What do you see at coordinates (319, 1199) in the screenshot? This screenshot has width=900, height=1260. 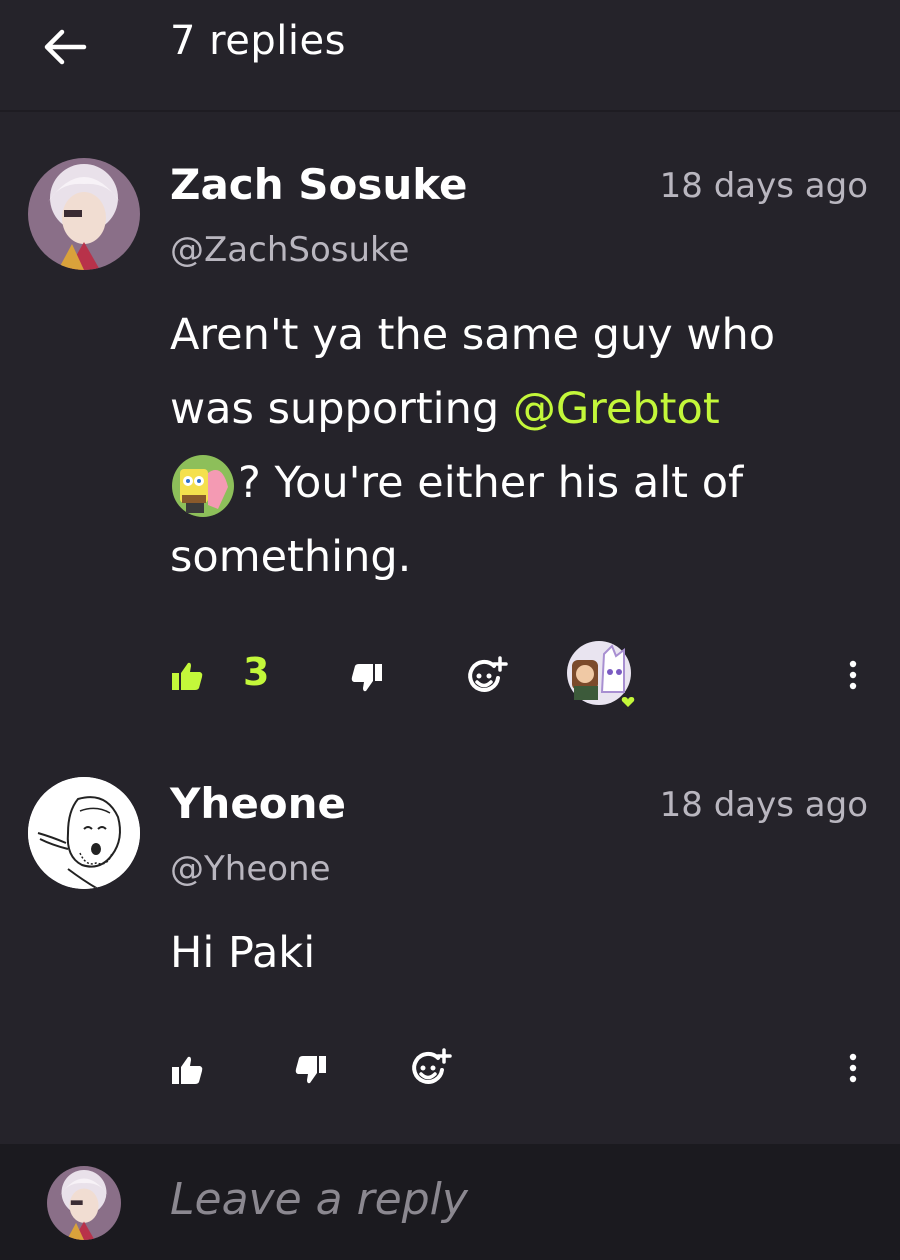 I see `reply-input: Leave a reply` at bounding box center [319, 1199].